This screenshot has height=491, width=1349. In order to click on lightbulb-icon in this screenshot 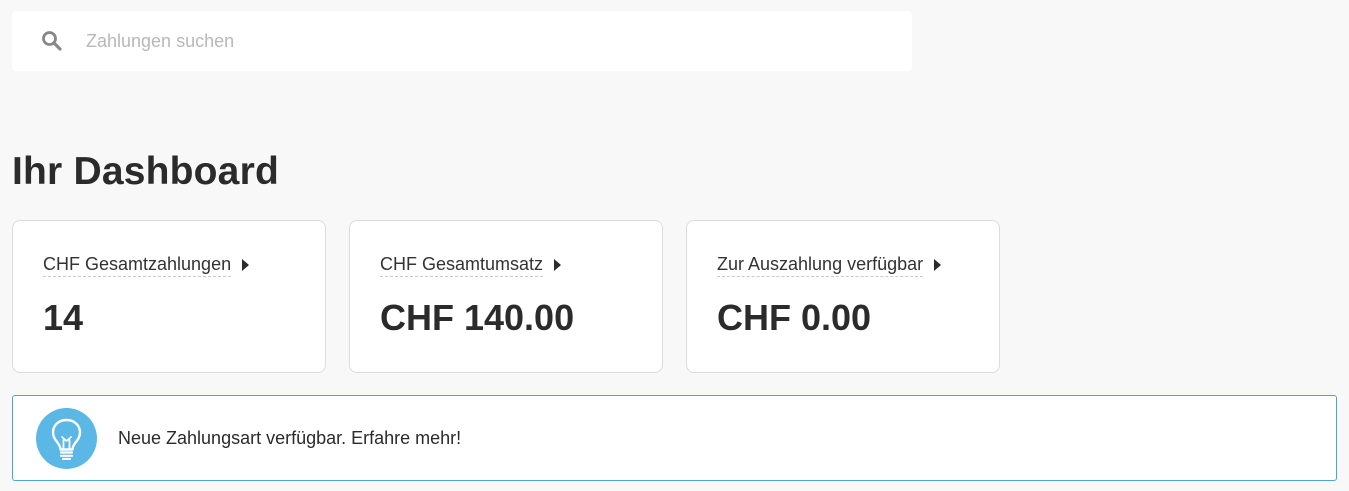, I will do `click(66, 438)`.